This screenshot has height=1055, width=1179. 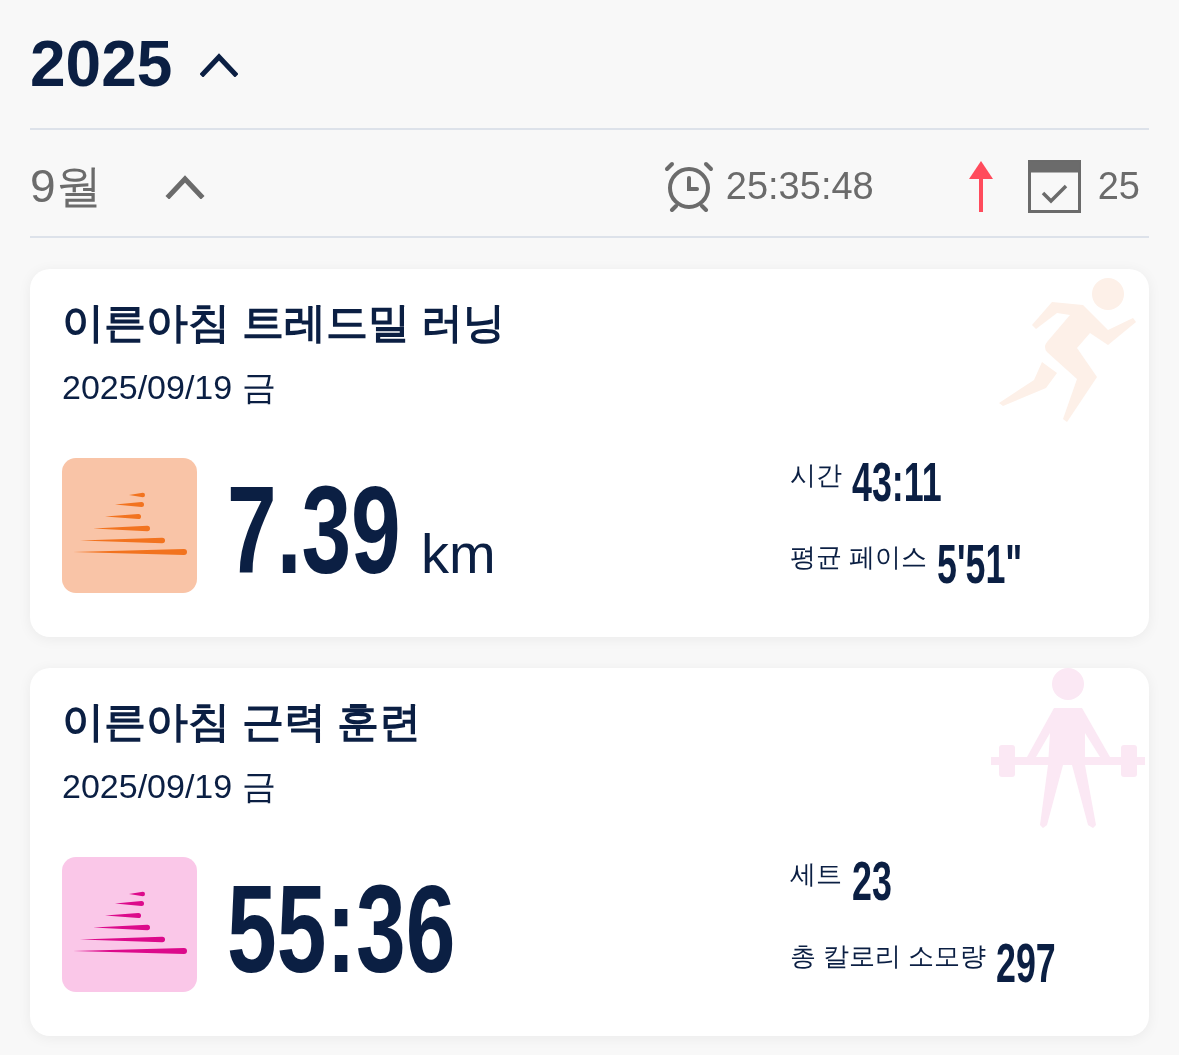 I want to click on calendar-check-icon, so click(x=1054, y=186).